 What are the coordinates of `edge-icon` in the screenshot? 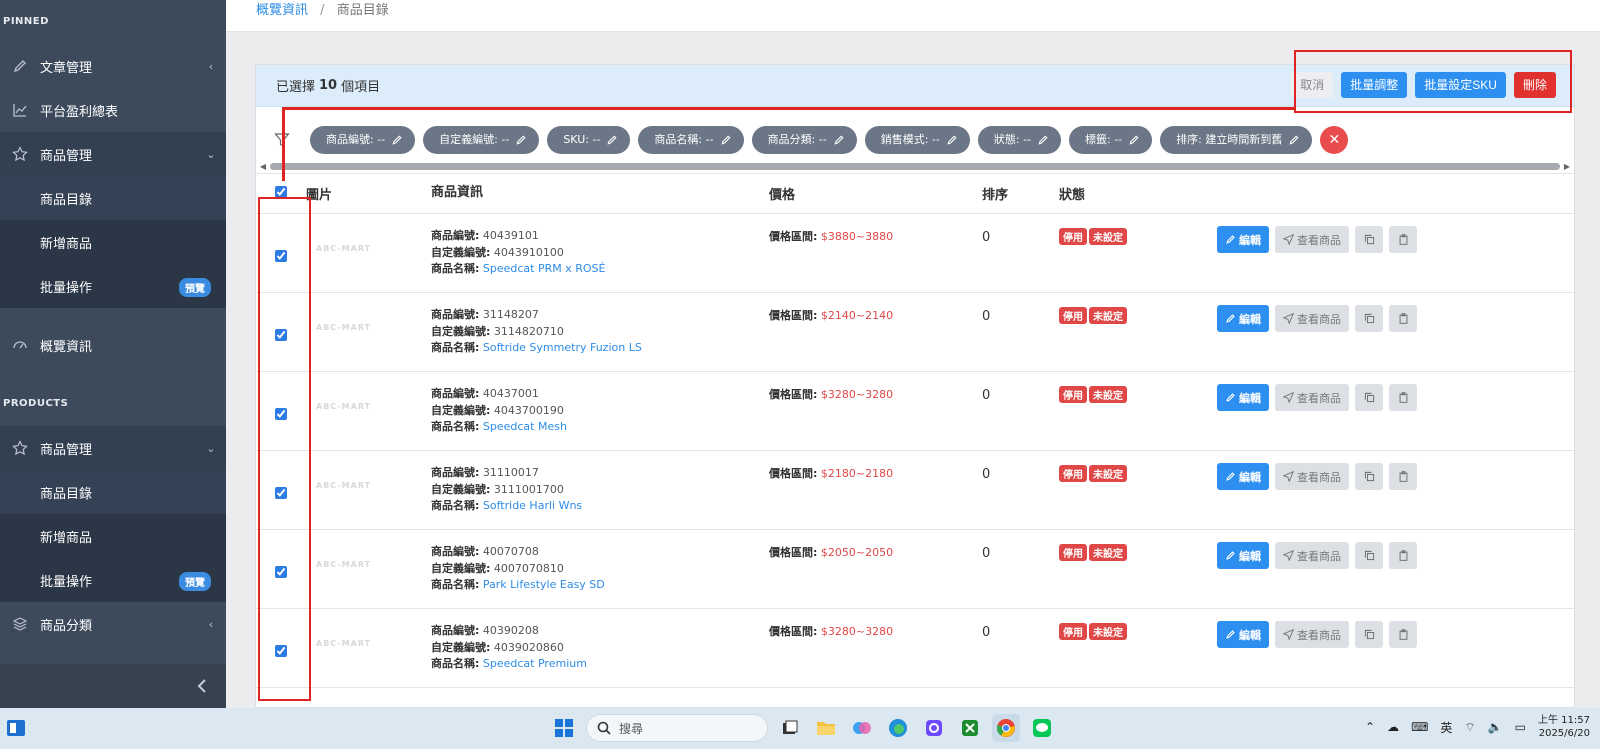 It's located at (898, 728).